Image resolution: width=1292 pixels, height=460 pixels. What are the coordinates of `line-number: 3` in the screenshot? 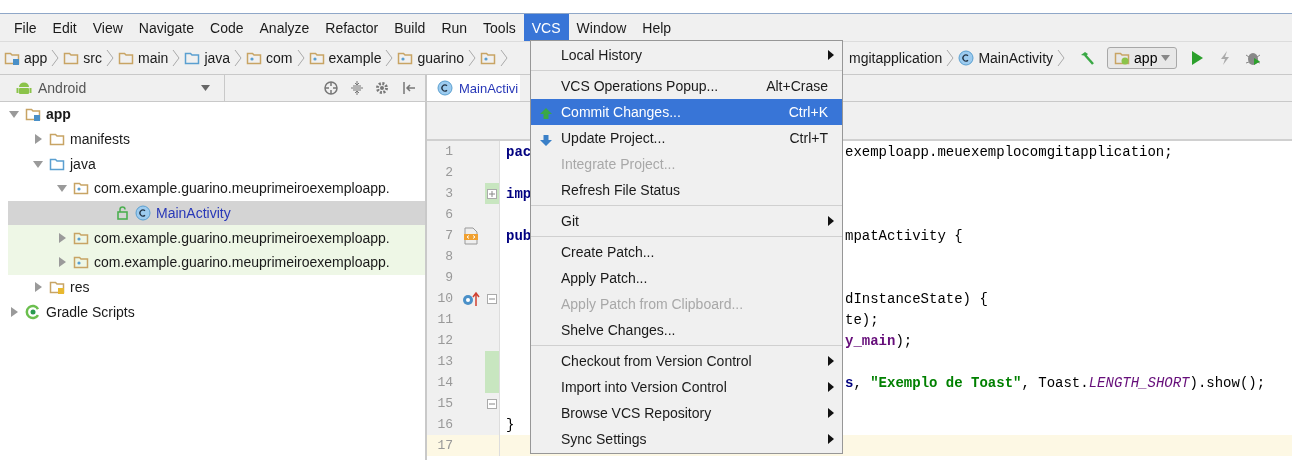 It's located at (449, 193).